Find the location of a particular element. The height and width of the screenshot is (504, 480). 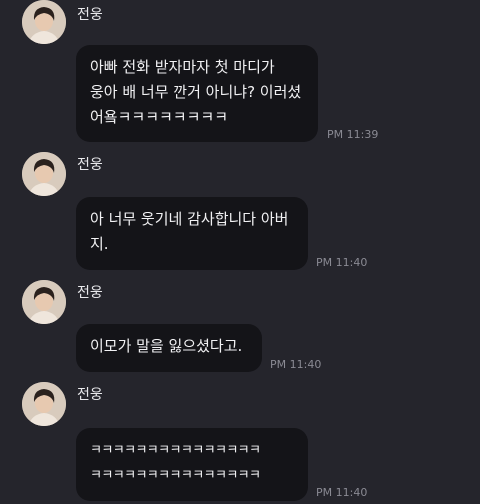

message-time: PM 11:39 is located at coordinates (353, 134).